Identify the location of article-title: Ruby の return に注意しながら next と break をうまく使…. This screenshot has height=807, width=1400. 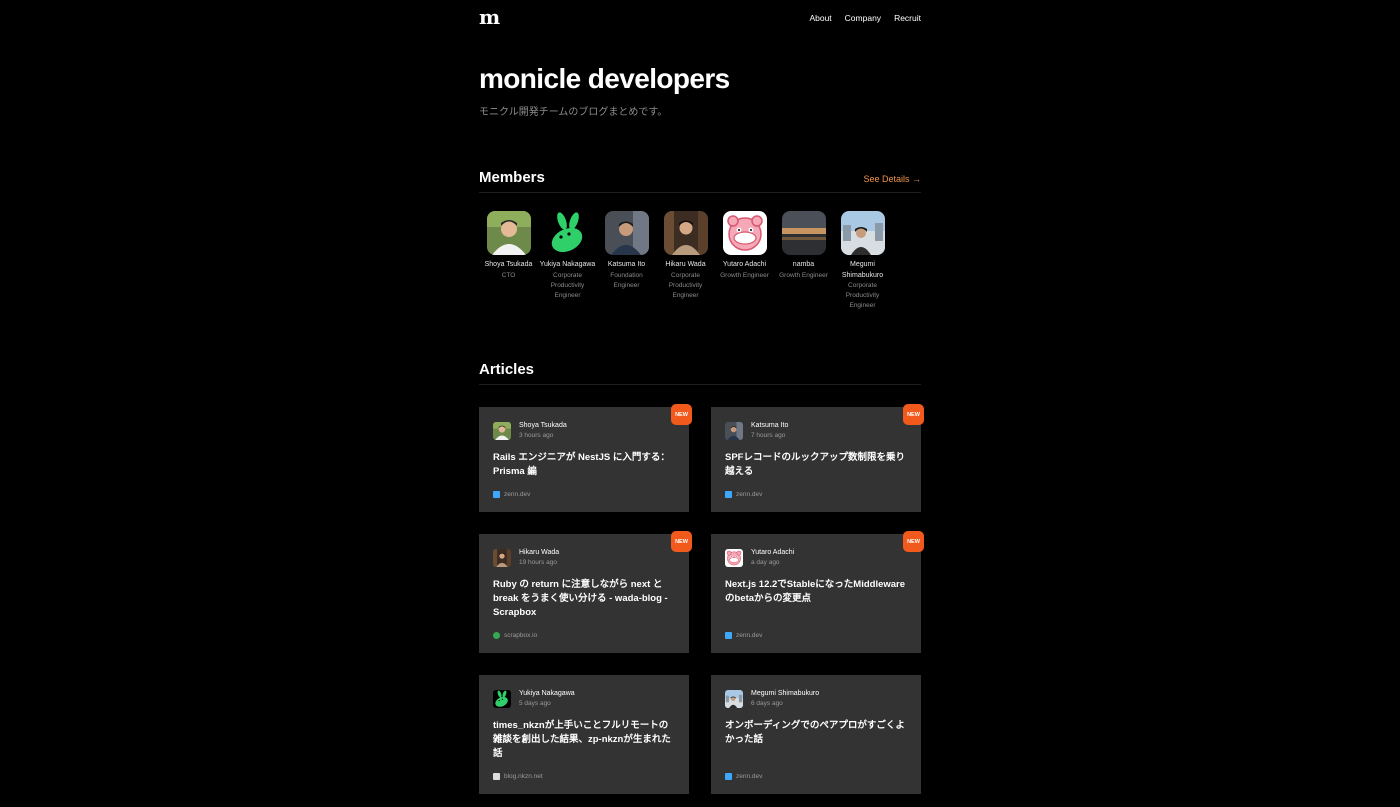
(584, 594).